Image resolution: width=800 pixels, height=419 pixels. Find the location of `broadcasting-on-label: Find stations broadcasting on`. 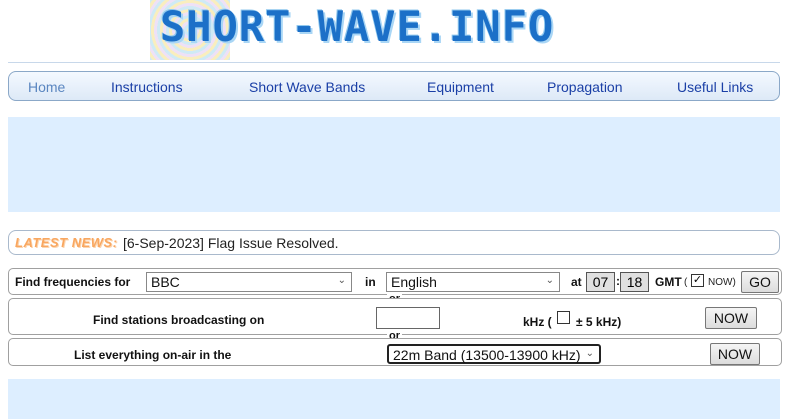

broadcasting-on-label: Find stations broadcasting on is located at coordinates (179, 320).